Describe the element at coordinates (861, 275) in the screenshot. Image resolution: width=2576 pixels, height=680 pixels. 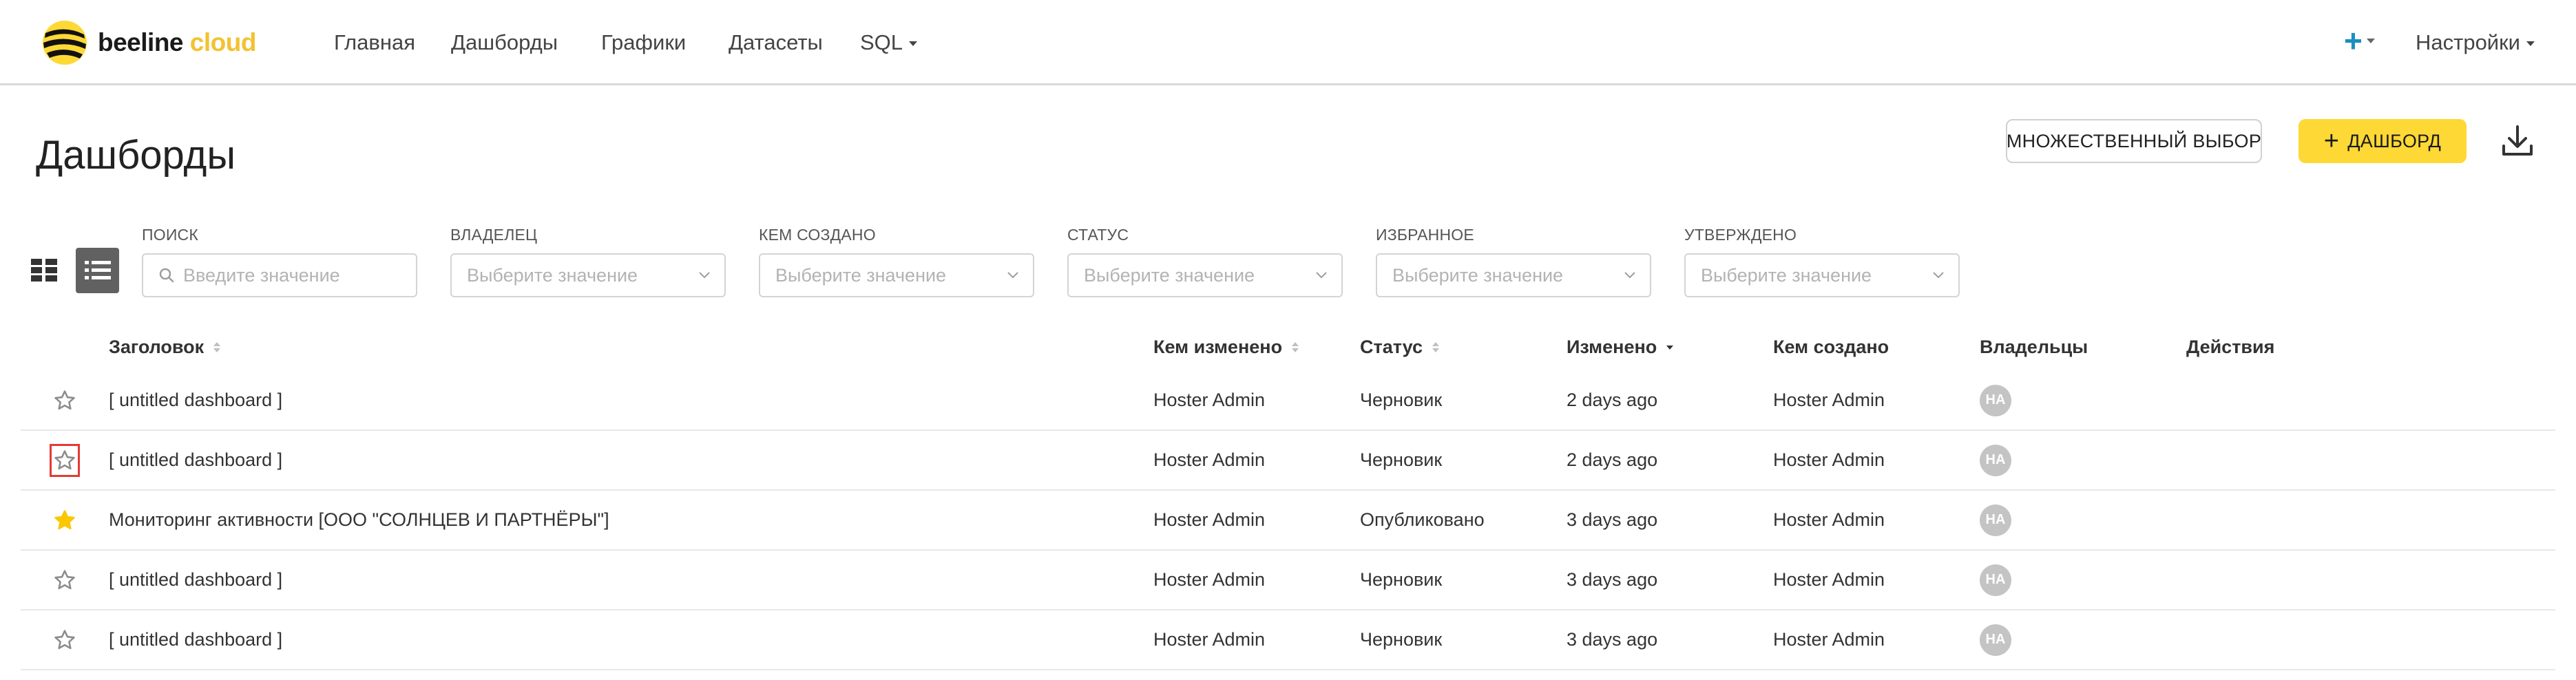
I see `created-by-select-placeholder: Выберите значение` at that location.